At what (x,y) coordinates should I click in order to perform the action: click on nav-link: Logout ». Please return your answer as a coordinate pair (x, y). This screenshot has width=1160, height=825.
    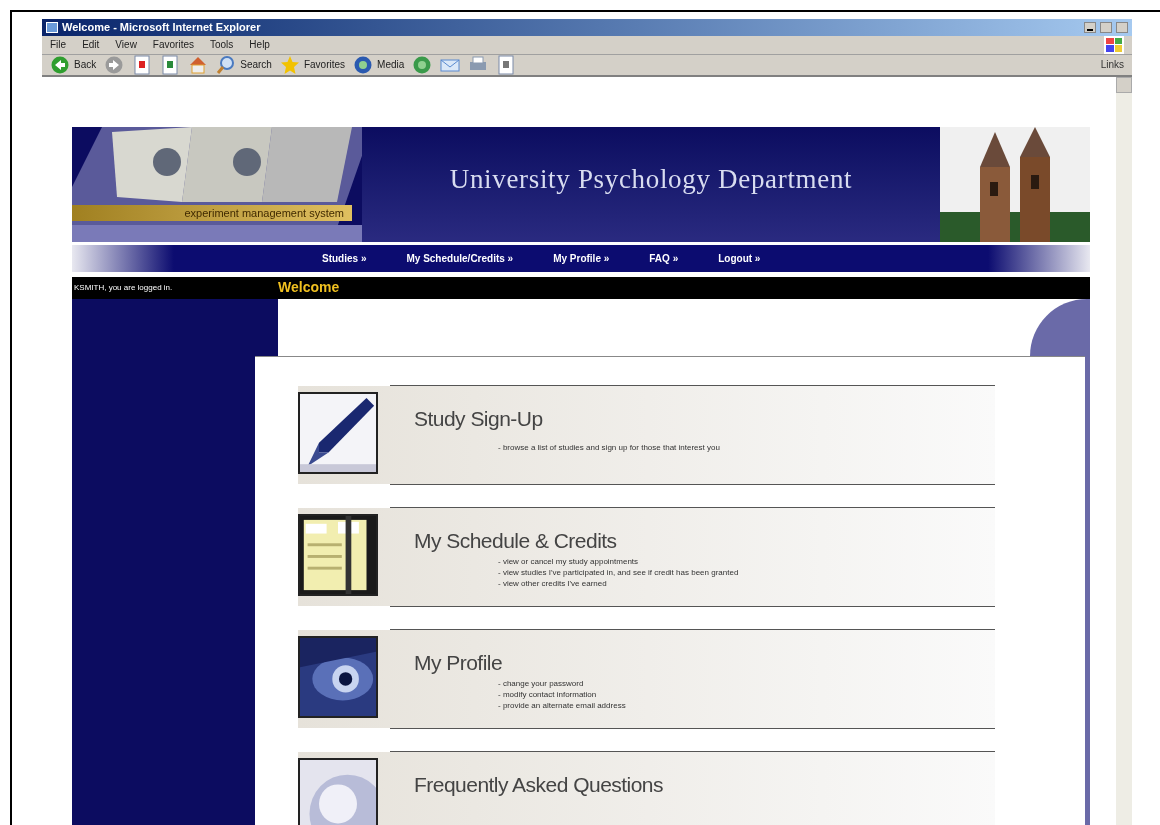
    Looking at the image, I should click on (739, 258).